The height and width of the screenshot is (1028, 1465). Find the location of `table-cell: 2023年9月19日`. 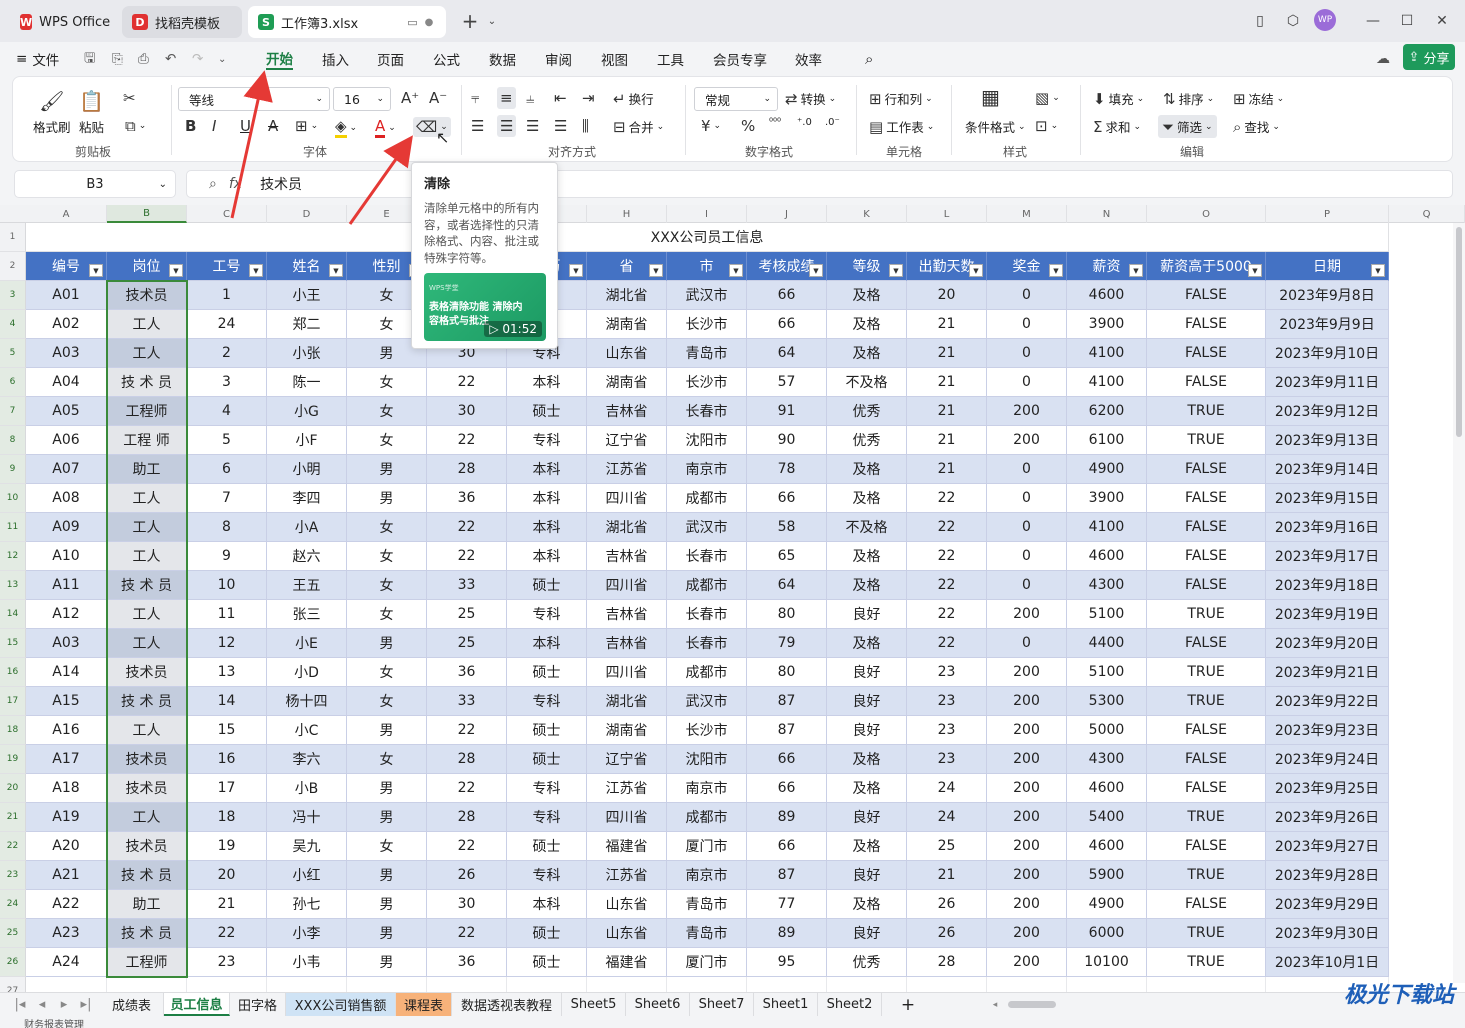

table-cell: 2023年9月19日 is located at coordinates (1327, 614).